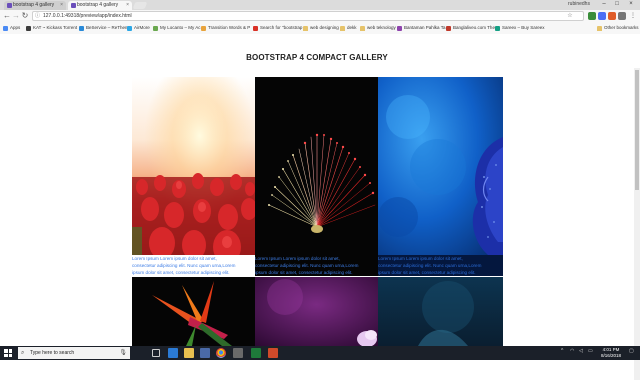 Image resolution: width=640 pixels, height=380 pixels. I want to click on minimize-icon: –, so click(604, 4).